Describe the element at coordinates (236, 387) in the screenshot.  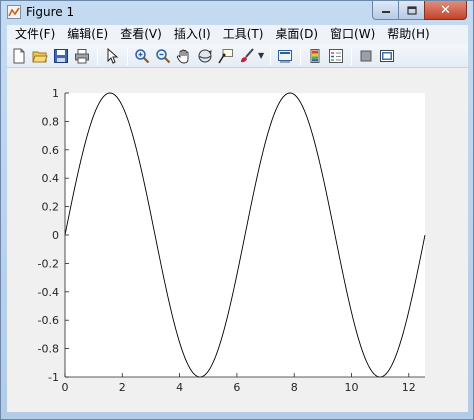
I see `x-tick-label: 6` at that location.